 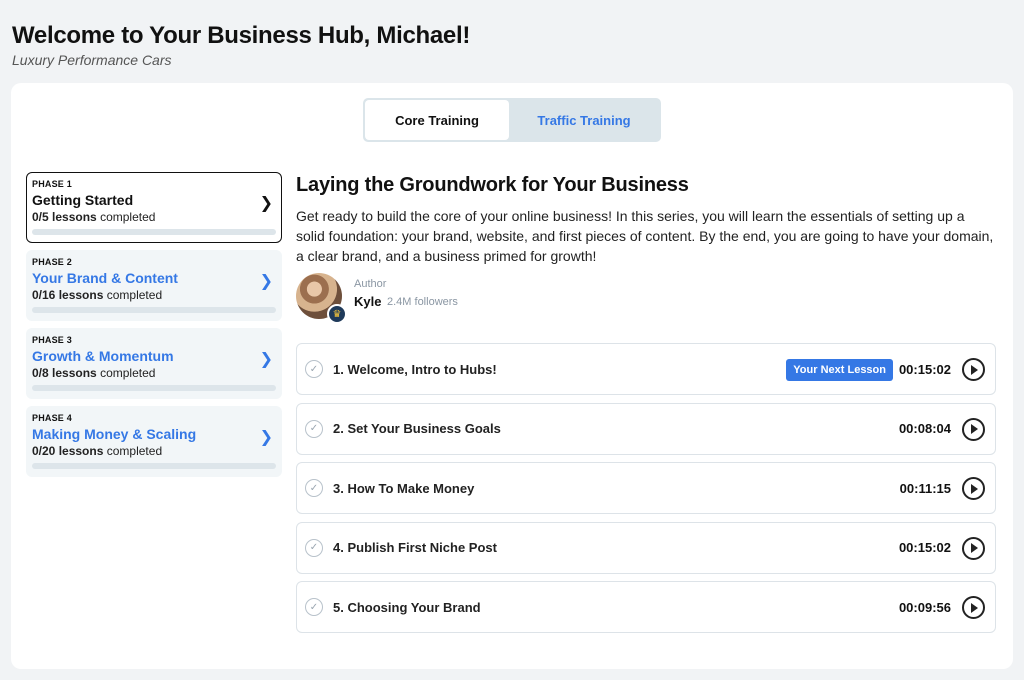 I want to click on phase-tag: PHASE 2, so click(x=52, y=262).